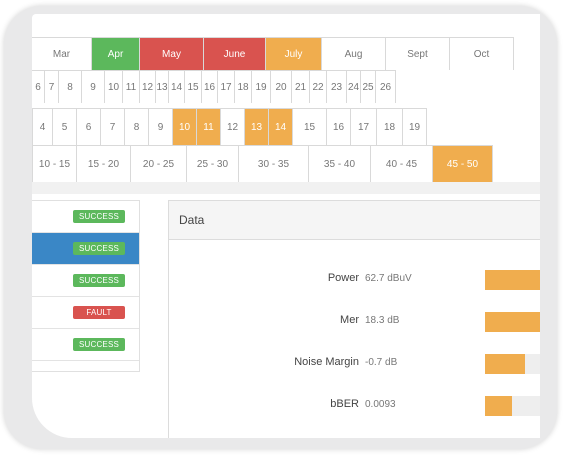  Describe the element at coordinates (65, 127) in the screenshot. I see `day2-cell-1: 5` at that location.